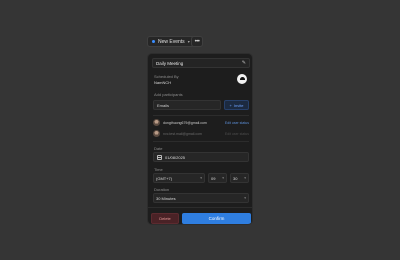 Image resolution: width=400 pixels, height=260 pixels. Describe the element at coordinates (216, 218) in the screenshot. I see `confirm-button: Confirm` at that location.